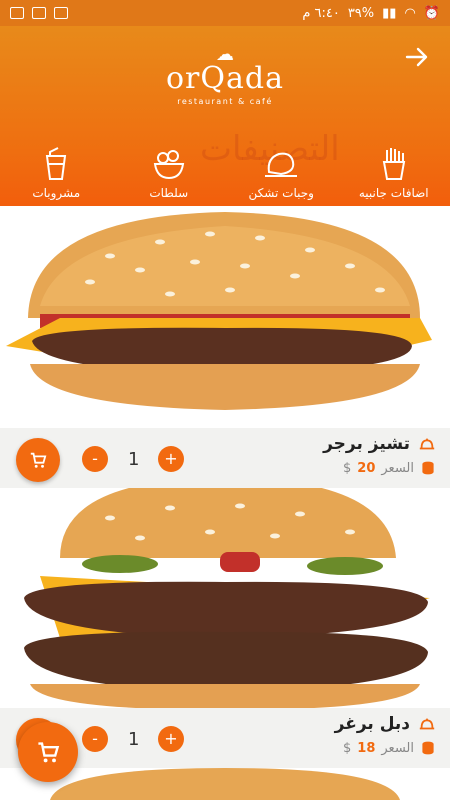 The height and width of the screenshot is (800, 450). What do you see at coordinates (431, 13) in the screenshot?
I see `alarm-icon: ⏰` at bounding box center [431, 13].